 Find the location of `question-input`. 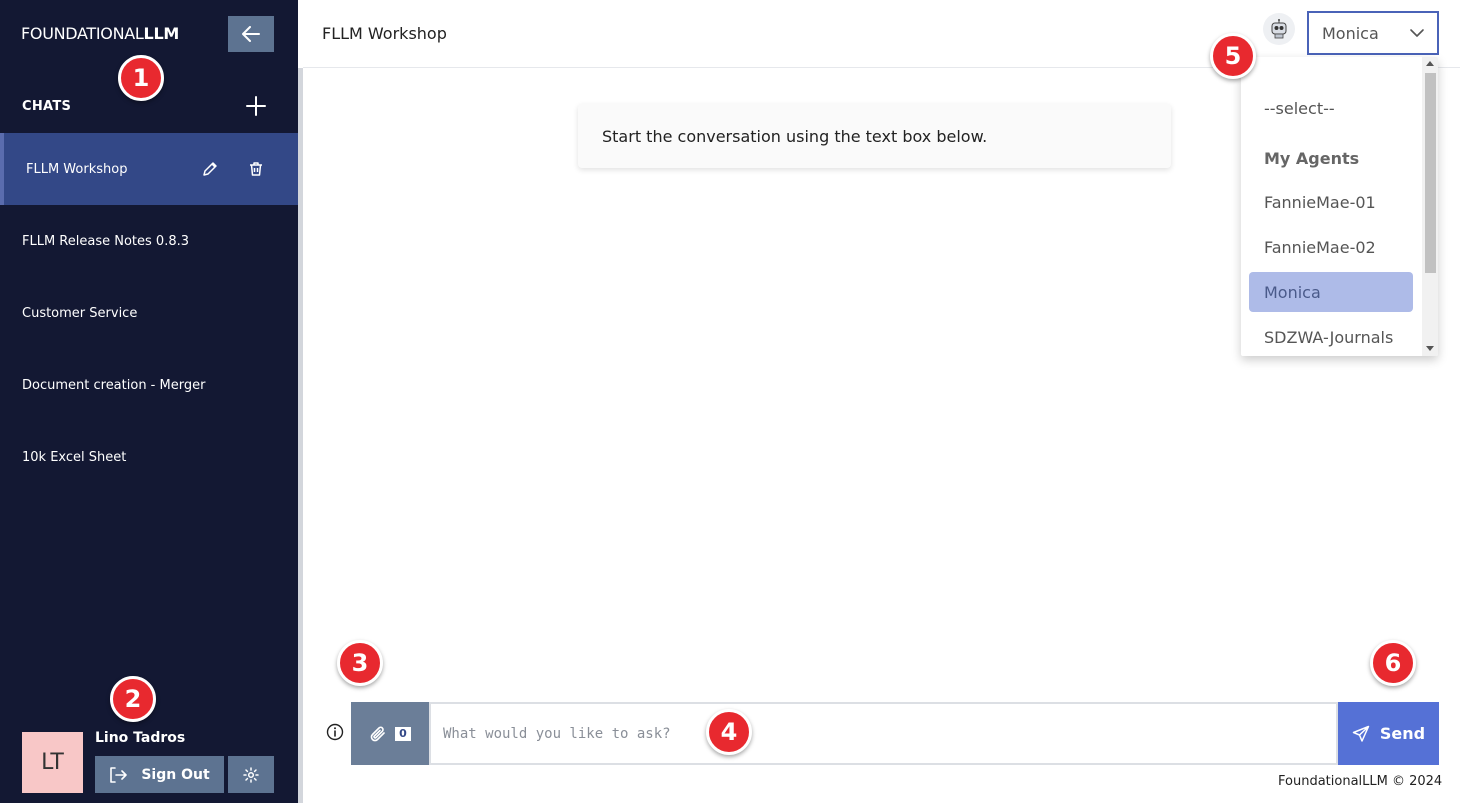

question-input is located at coordinates (883, 733).